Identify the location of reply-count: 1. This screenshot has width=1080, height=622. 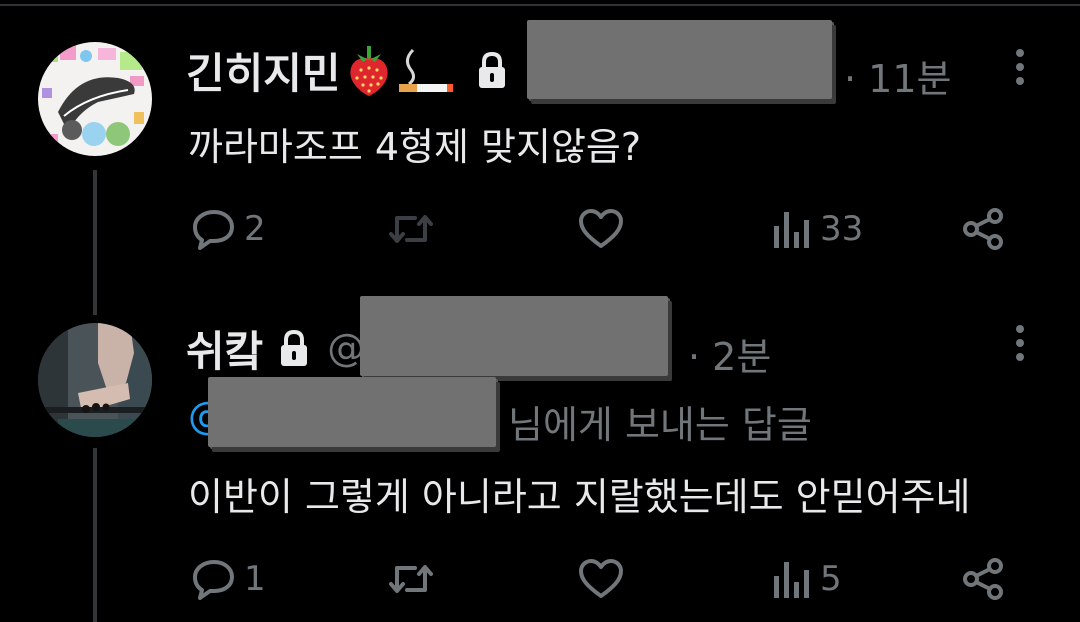
(255, 579).